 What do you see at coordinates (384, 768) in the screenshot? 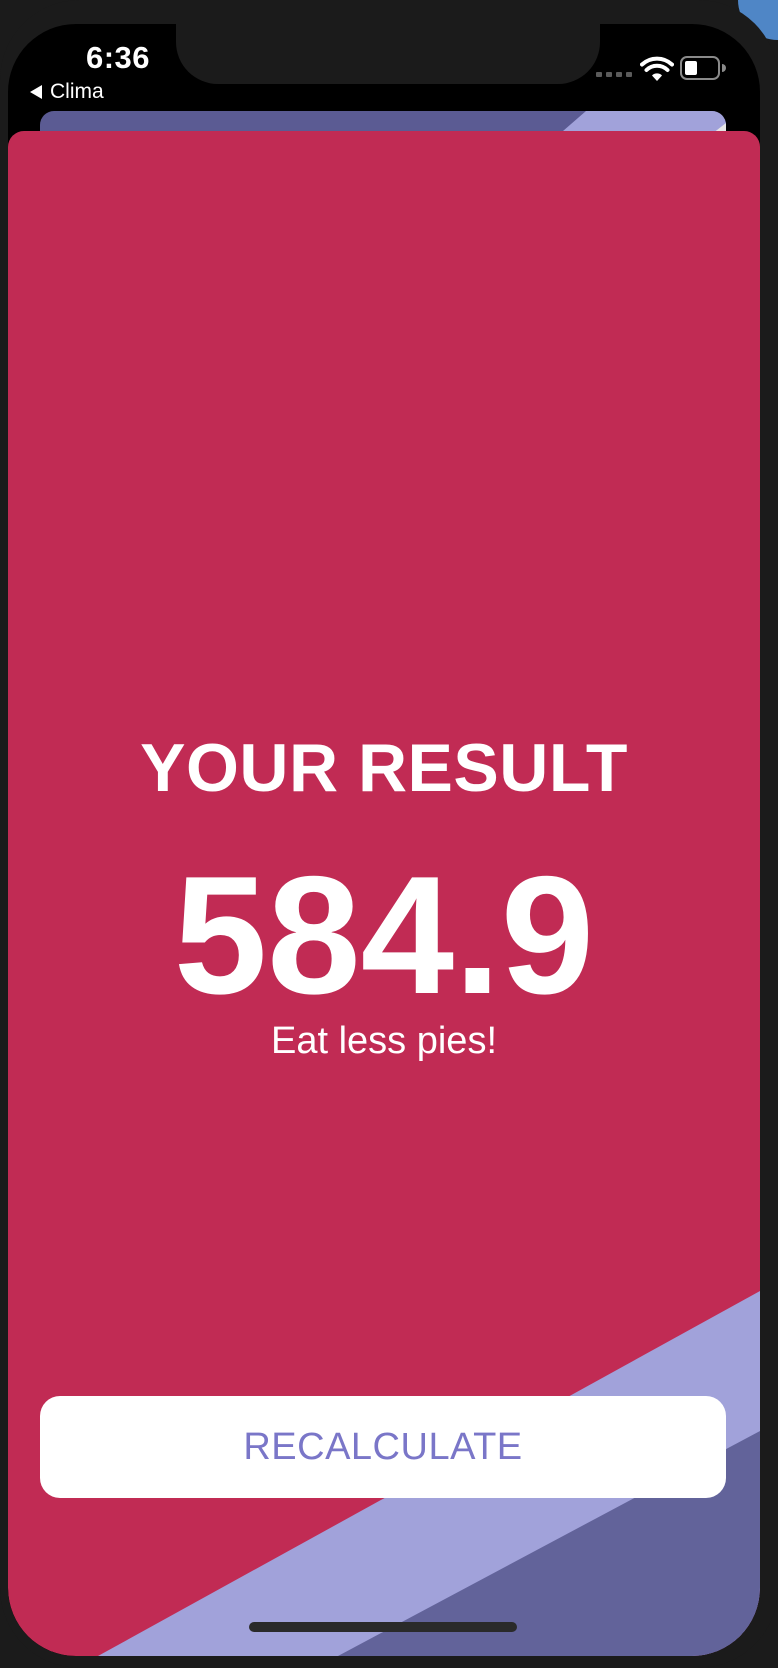
I see `result-title: YOUR RESULT` at bounding box center [384, 768].